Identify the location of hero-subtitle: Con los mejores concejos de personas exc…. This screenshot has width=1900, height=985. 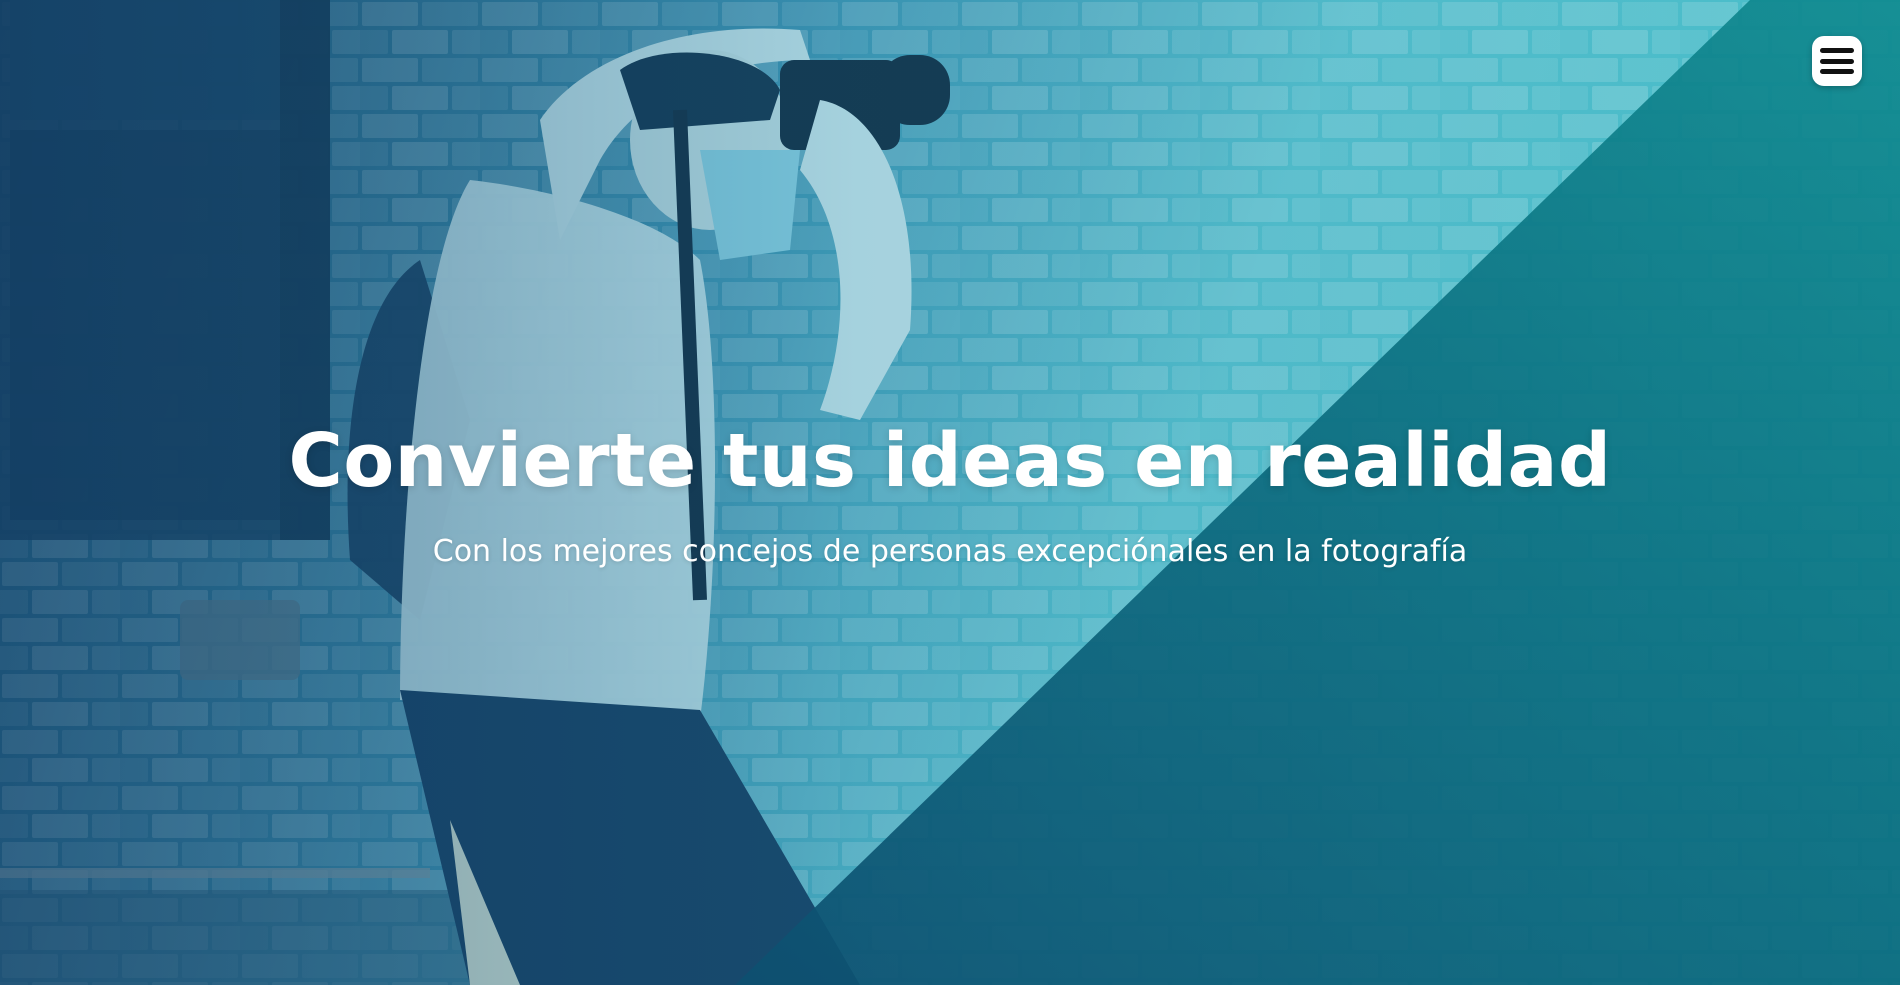
(950, 551).